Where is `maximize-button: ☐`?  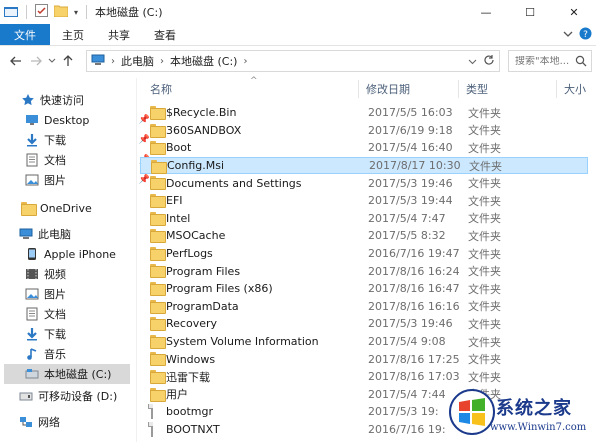 maximize-button: ☐ is located at coordinates (530, 12).